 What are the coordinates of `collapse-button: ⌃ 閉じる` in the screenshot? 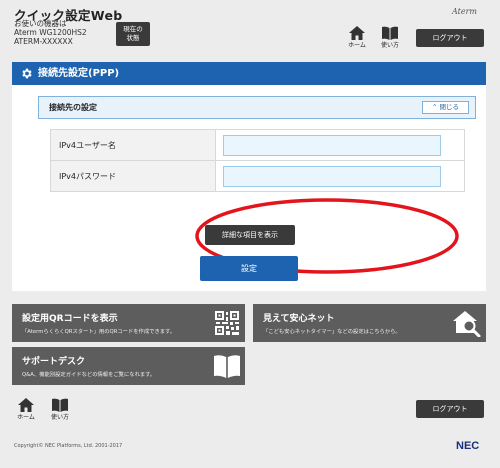 It's located at (445, 107).